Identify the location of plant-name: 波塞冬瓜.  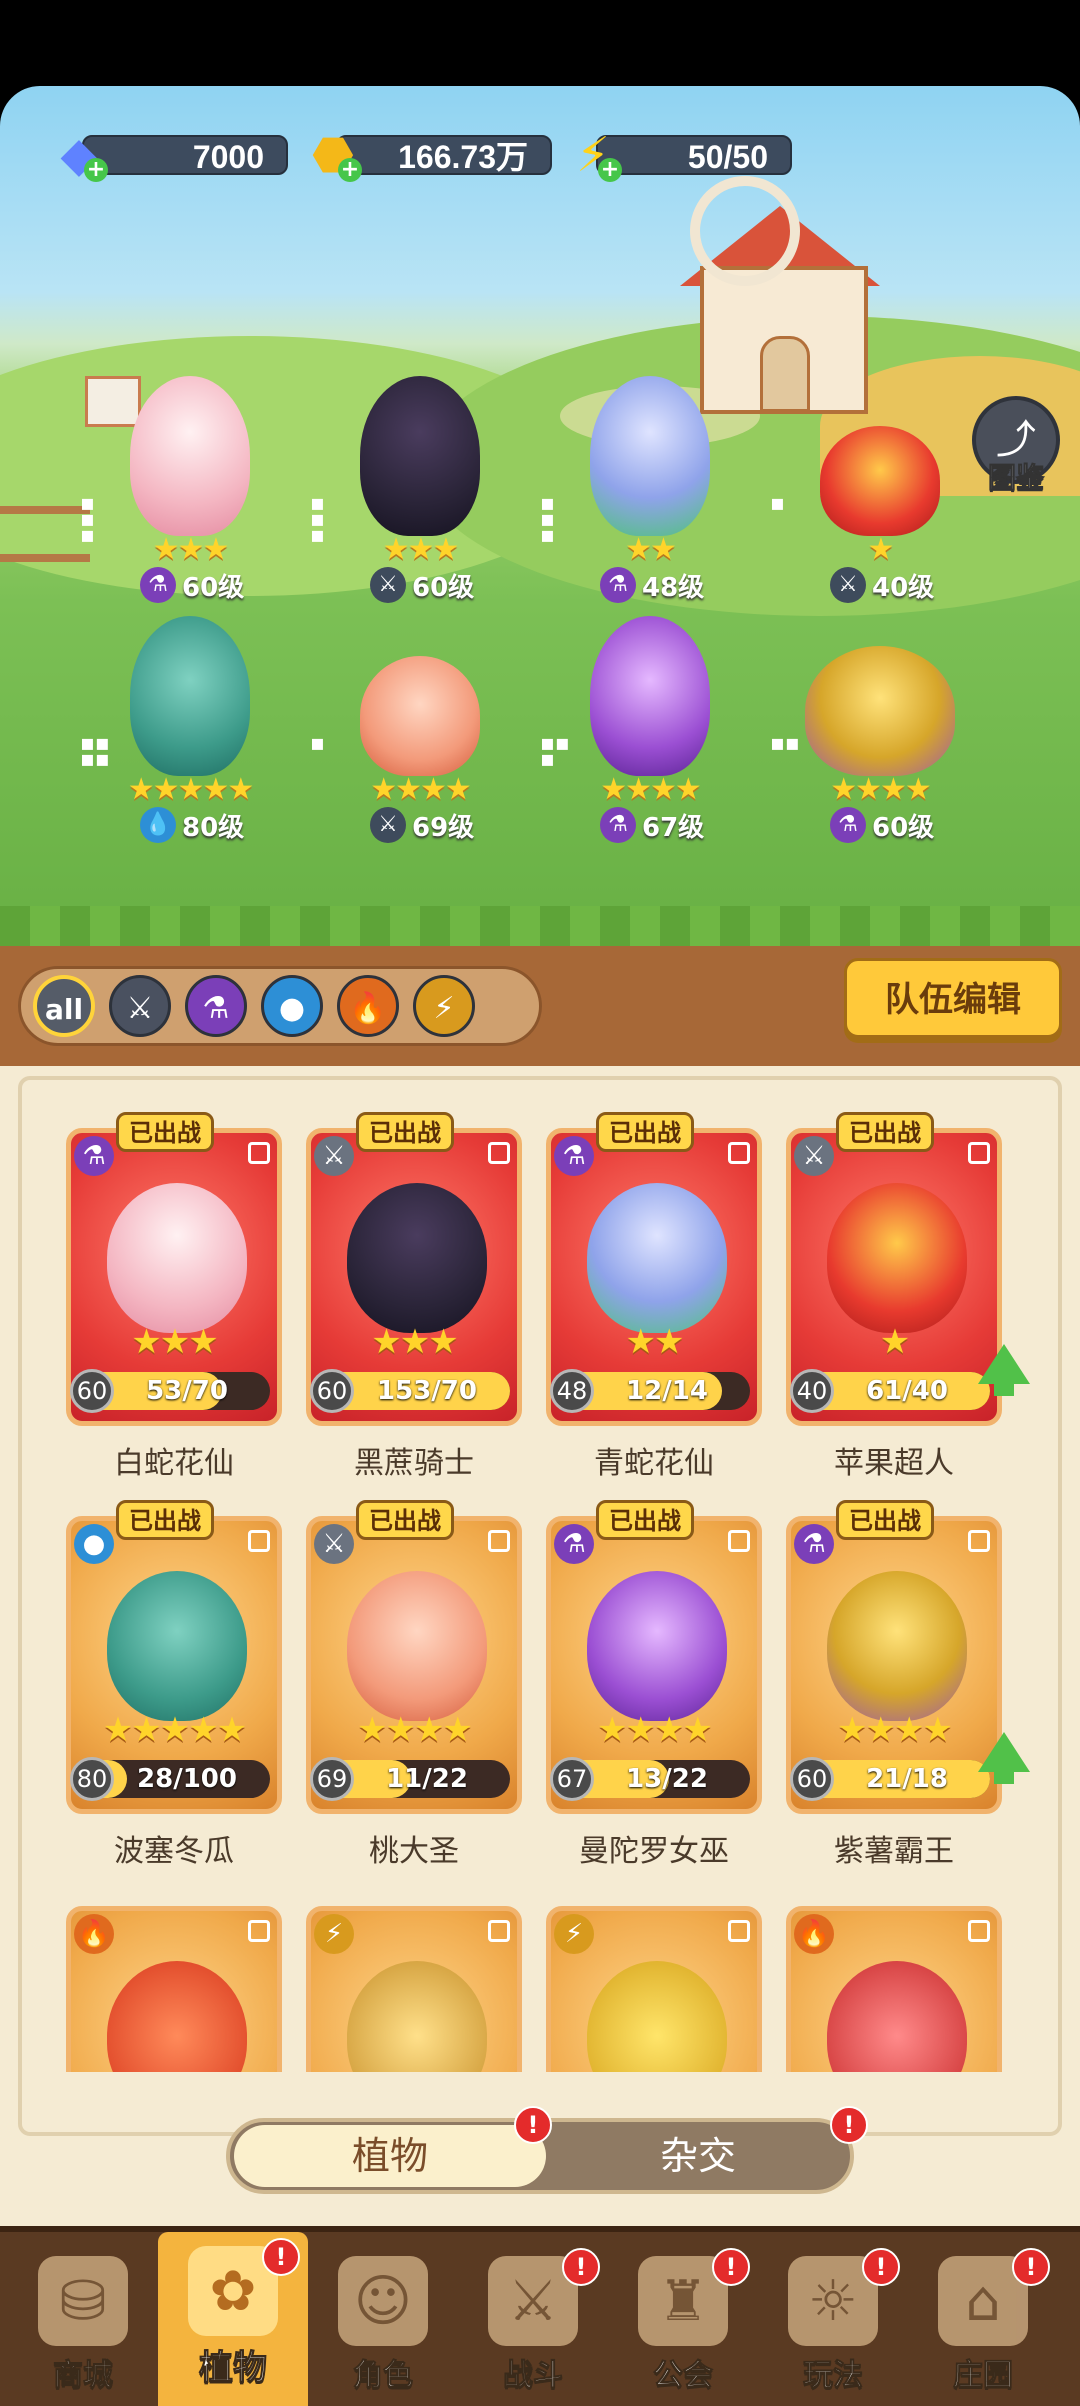
(174, 1851).